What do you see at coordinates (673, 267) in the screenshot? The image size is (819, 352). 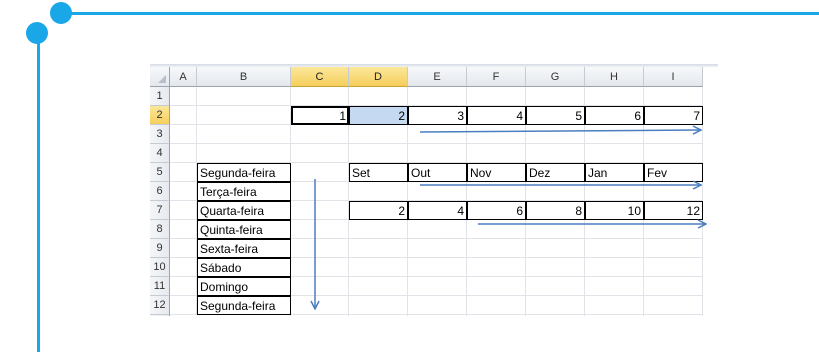 I see `cell-i10` at bounding box center [673, 267].